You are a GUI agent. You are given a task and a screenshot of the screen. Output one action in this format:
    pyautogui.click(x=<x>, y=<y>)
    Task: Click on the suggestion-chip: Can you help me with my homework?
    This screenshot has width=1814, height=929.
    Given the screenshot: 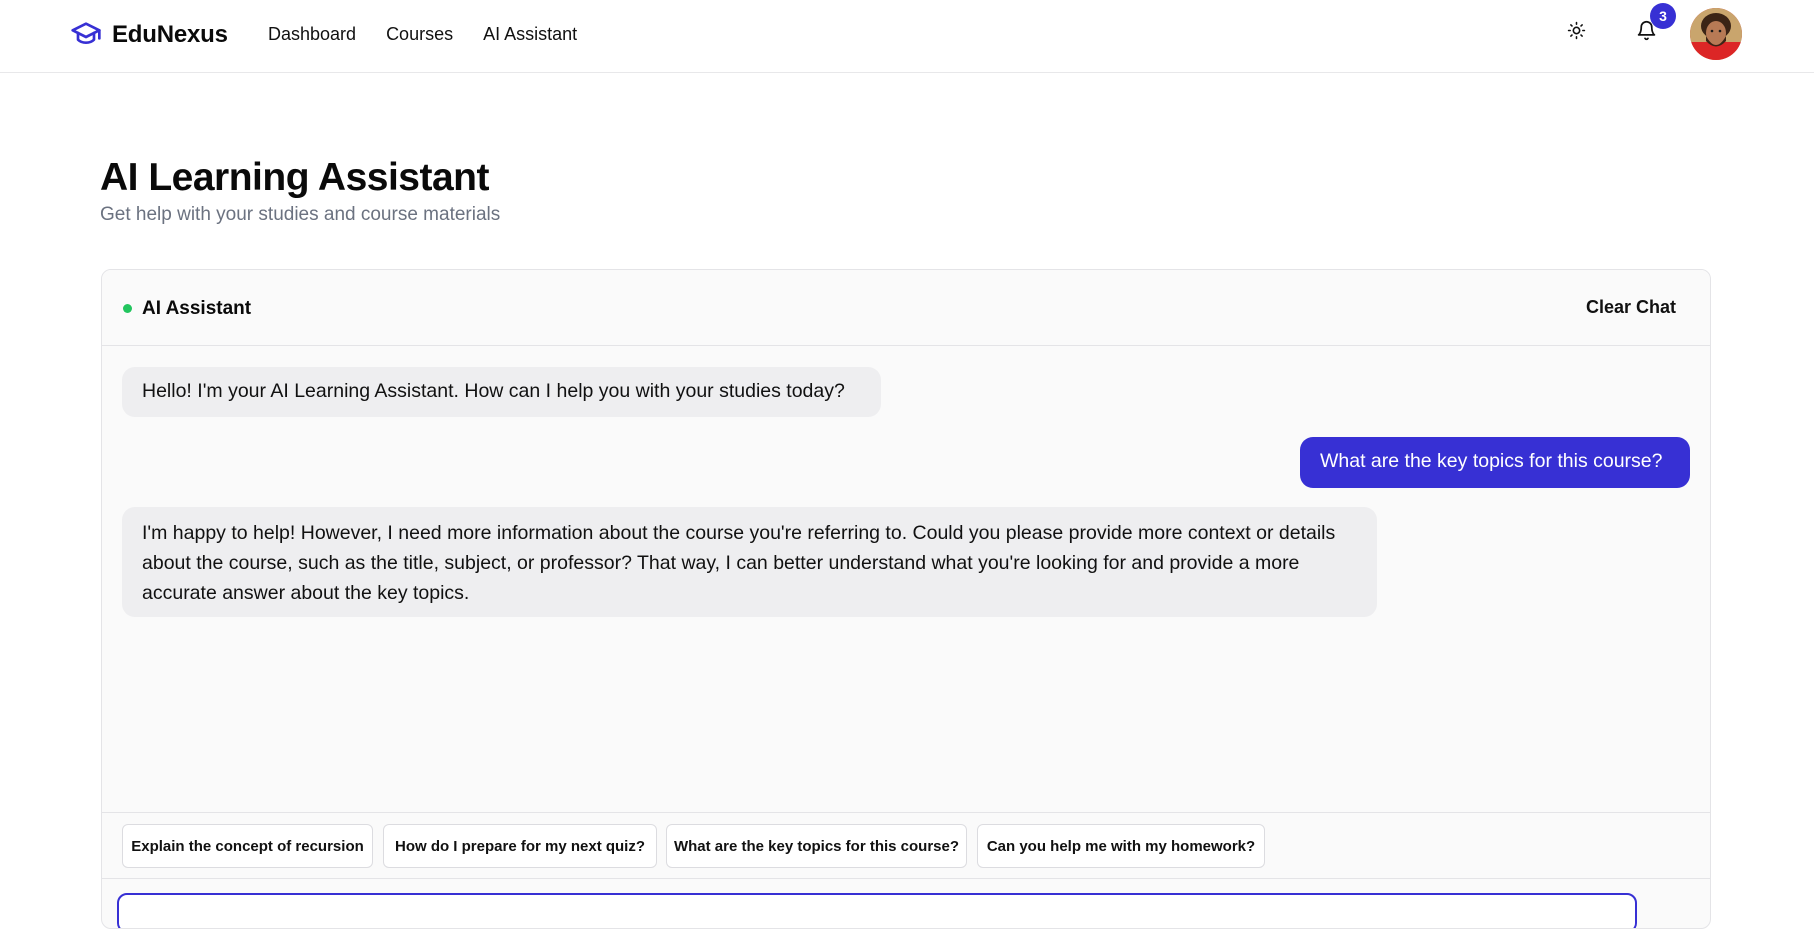 What is the action you would take?
    pyautogui.click(x=1121, y=846)
    